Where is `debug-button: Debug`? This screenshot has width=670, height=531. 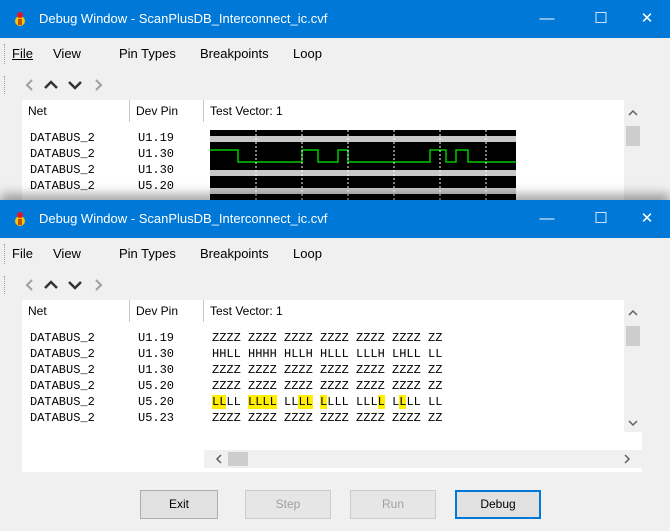 debug-button: Debug is located at coordinates (498, 504).